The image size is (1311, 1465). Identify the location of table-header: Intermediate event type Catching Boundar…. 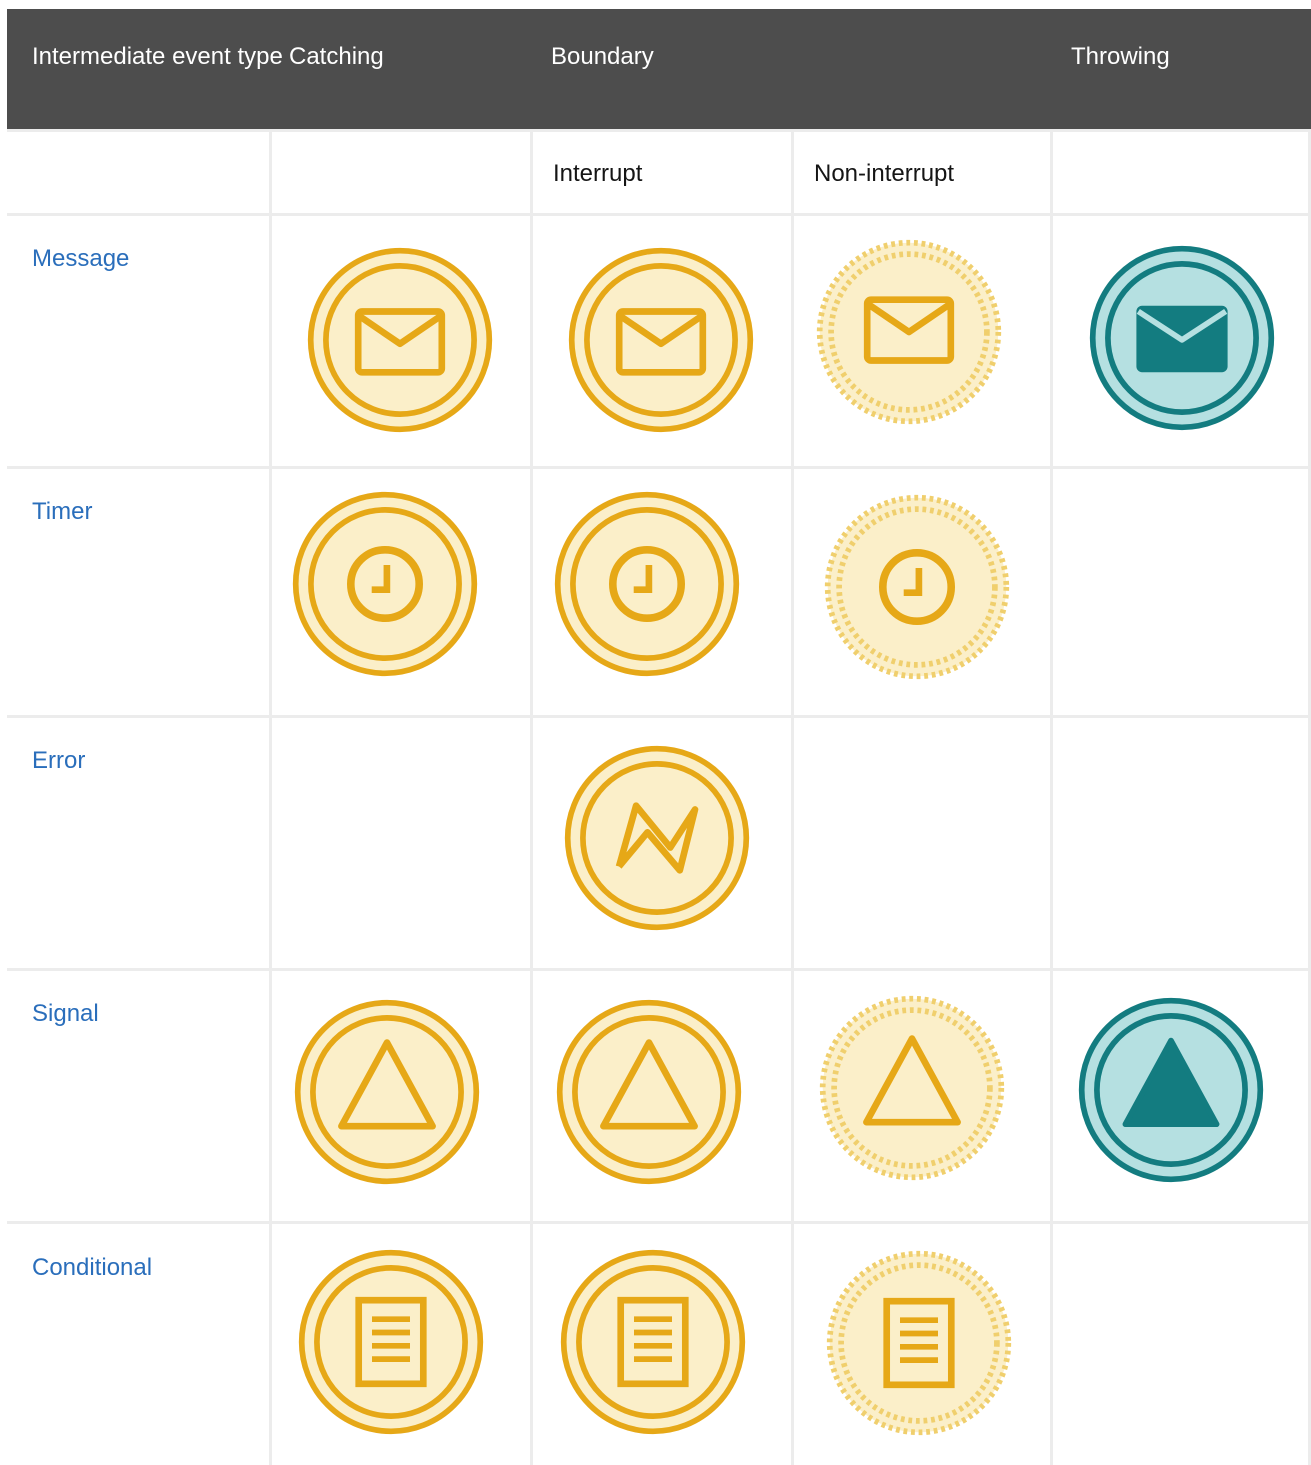
(659, 69).